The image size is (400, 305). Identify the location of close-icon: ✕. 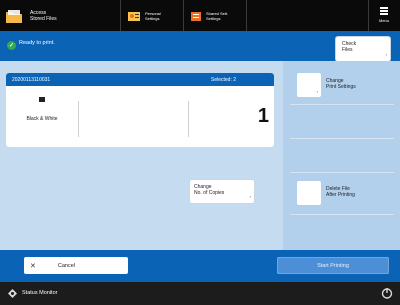
(33, 266).